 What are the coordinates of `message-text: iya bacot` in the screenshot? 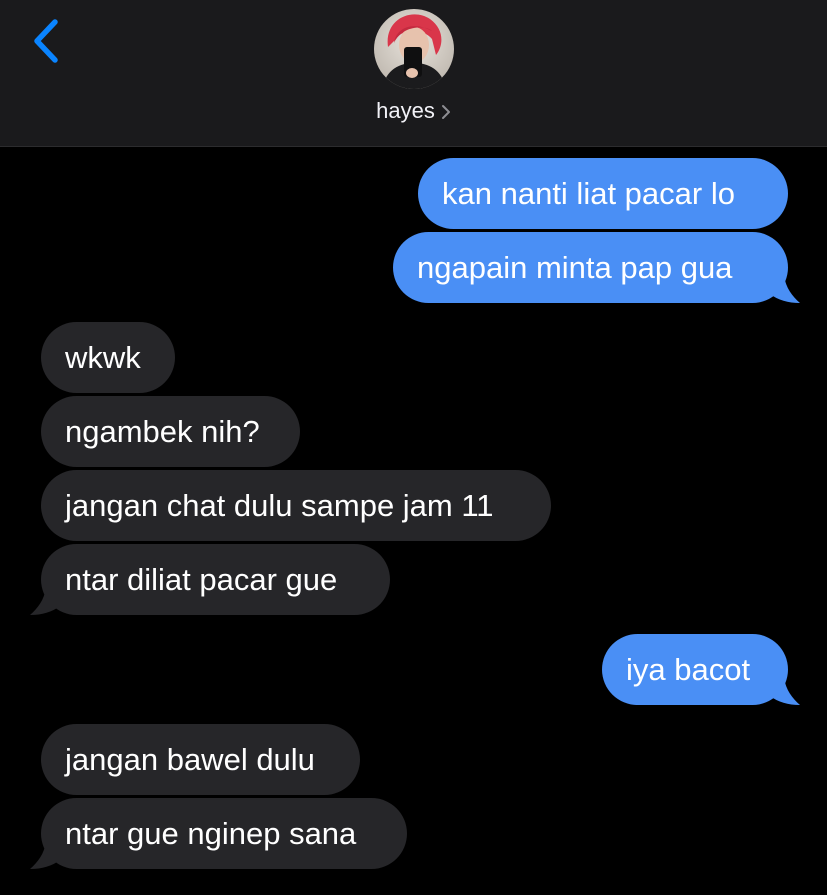 It's located at (688, 669).